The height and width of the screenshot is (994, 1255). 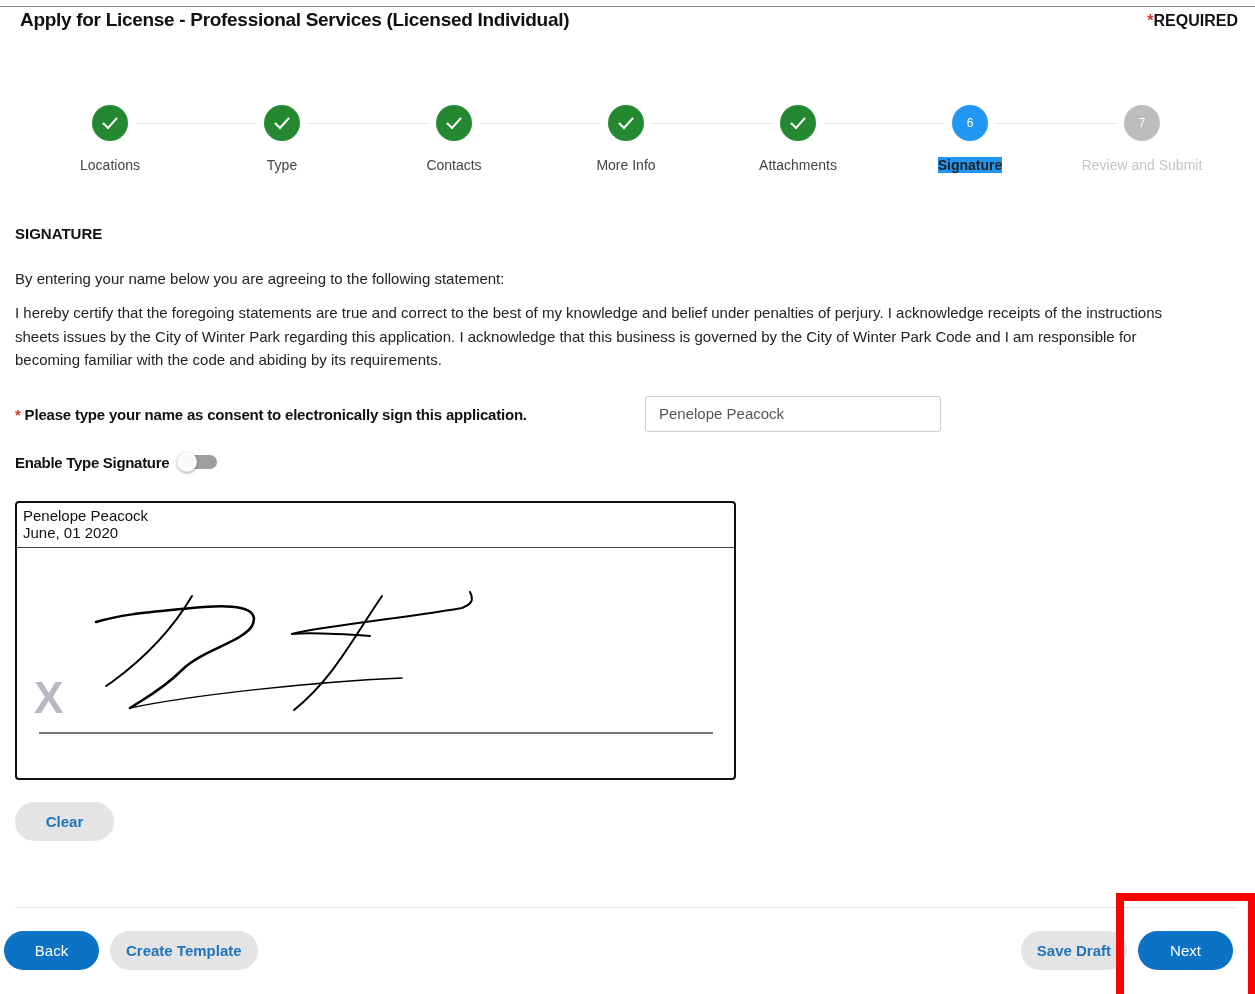 What do you see at coordinates (184, 950) in the screenshot?
I see `footer-button: Create Template` at bounding box center [184, 950].